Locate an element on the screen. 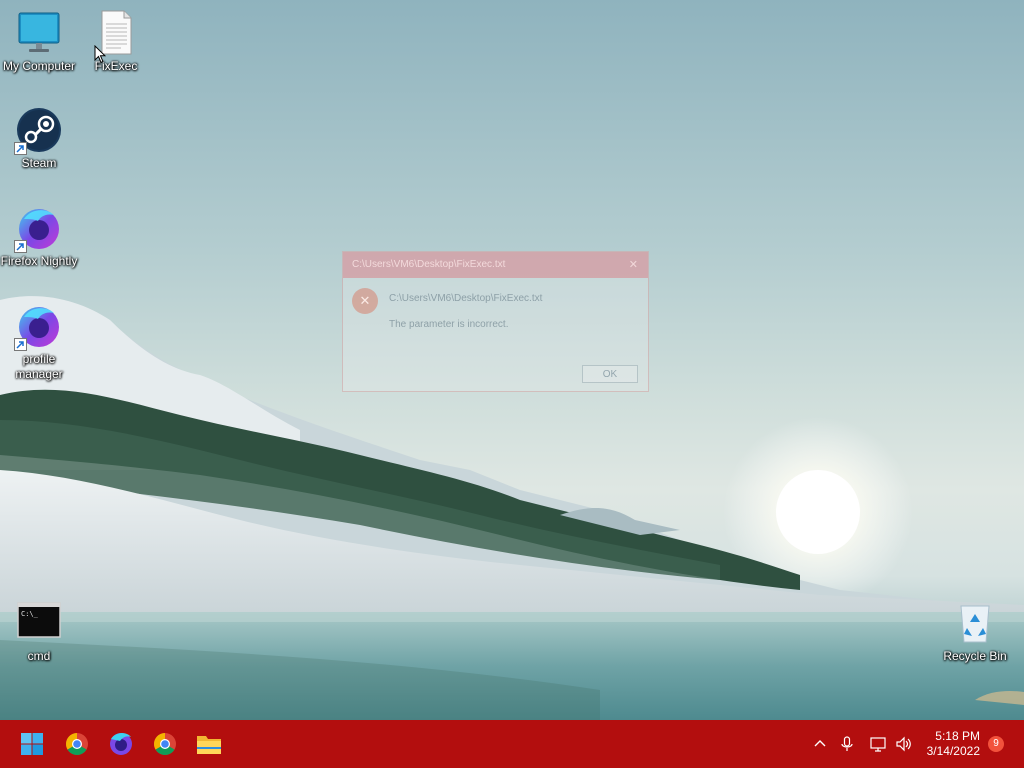  firefox-icon is located at coordinates (121, 744).